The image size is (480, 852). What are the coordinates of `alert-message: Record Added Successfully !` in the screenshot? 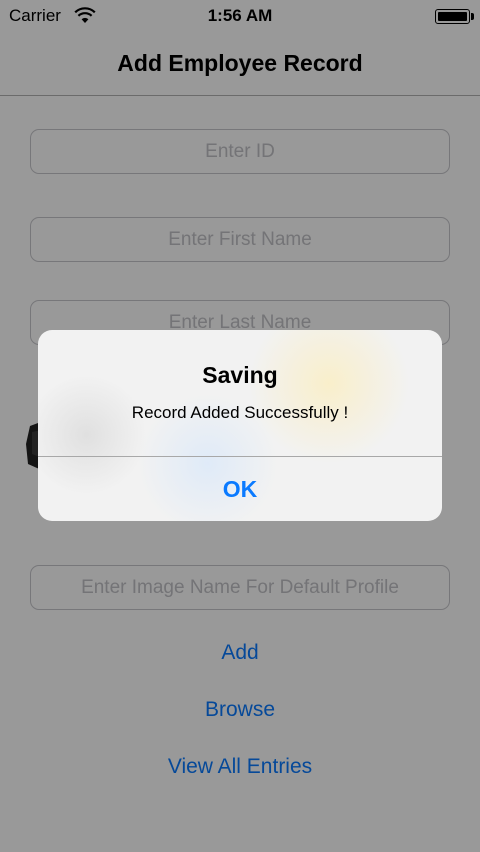 It's located at (240, 412).